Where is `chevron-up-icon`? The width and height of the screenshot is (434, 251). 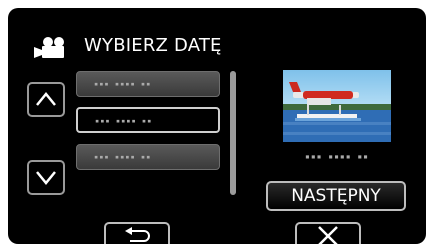
chevron-up-icon is located at coordinates (46, 99).